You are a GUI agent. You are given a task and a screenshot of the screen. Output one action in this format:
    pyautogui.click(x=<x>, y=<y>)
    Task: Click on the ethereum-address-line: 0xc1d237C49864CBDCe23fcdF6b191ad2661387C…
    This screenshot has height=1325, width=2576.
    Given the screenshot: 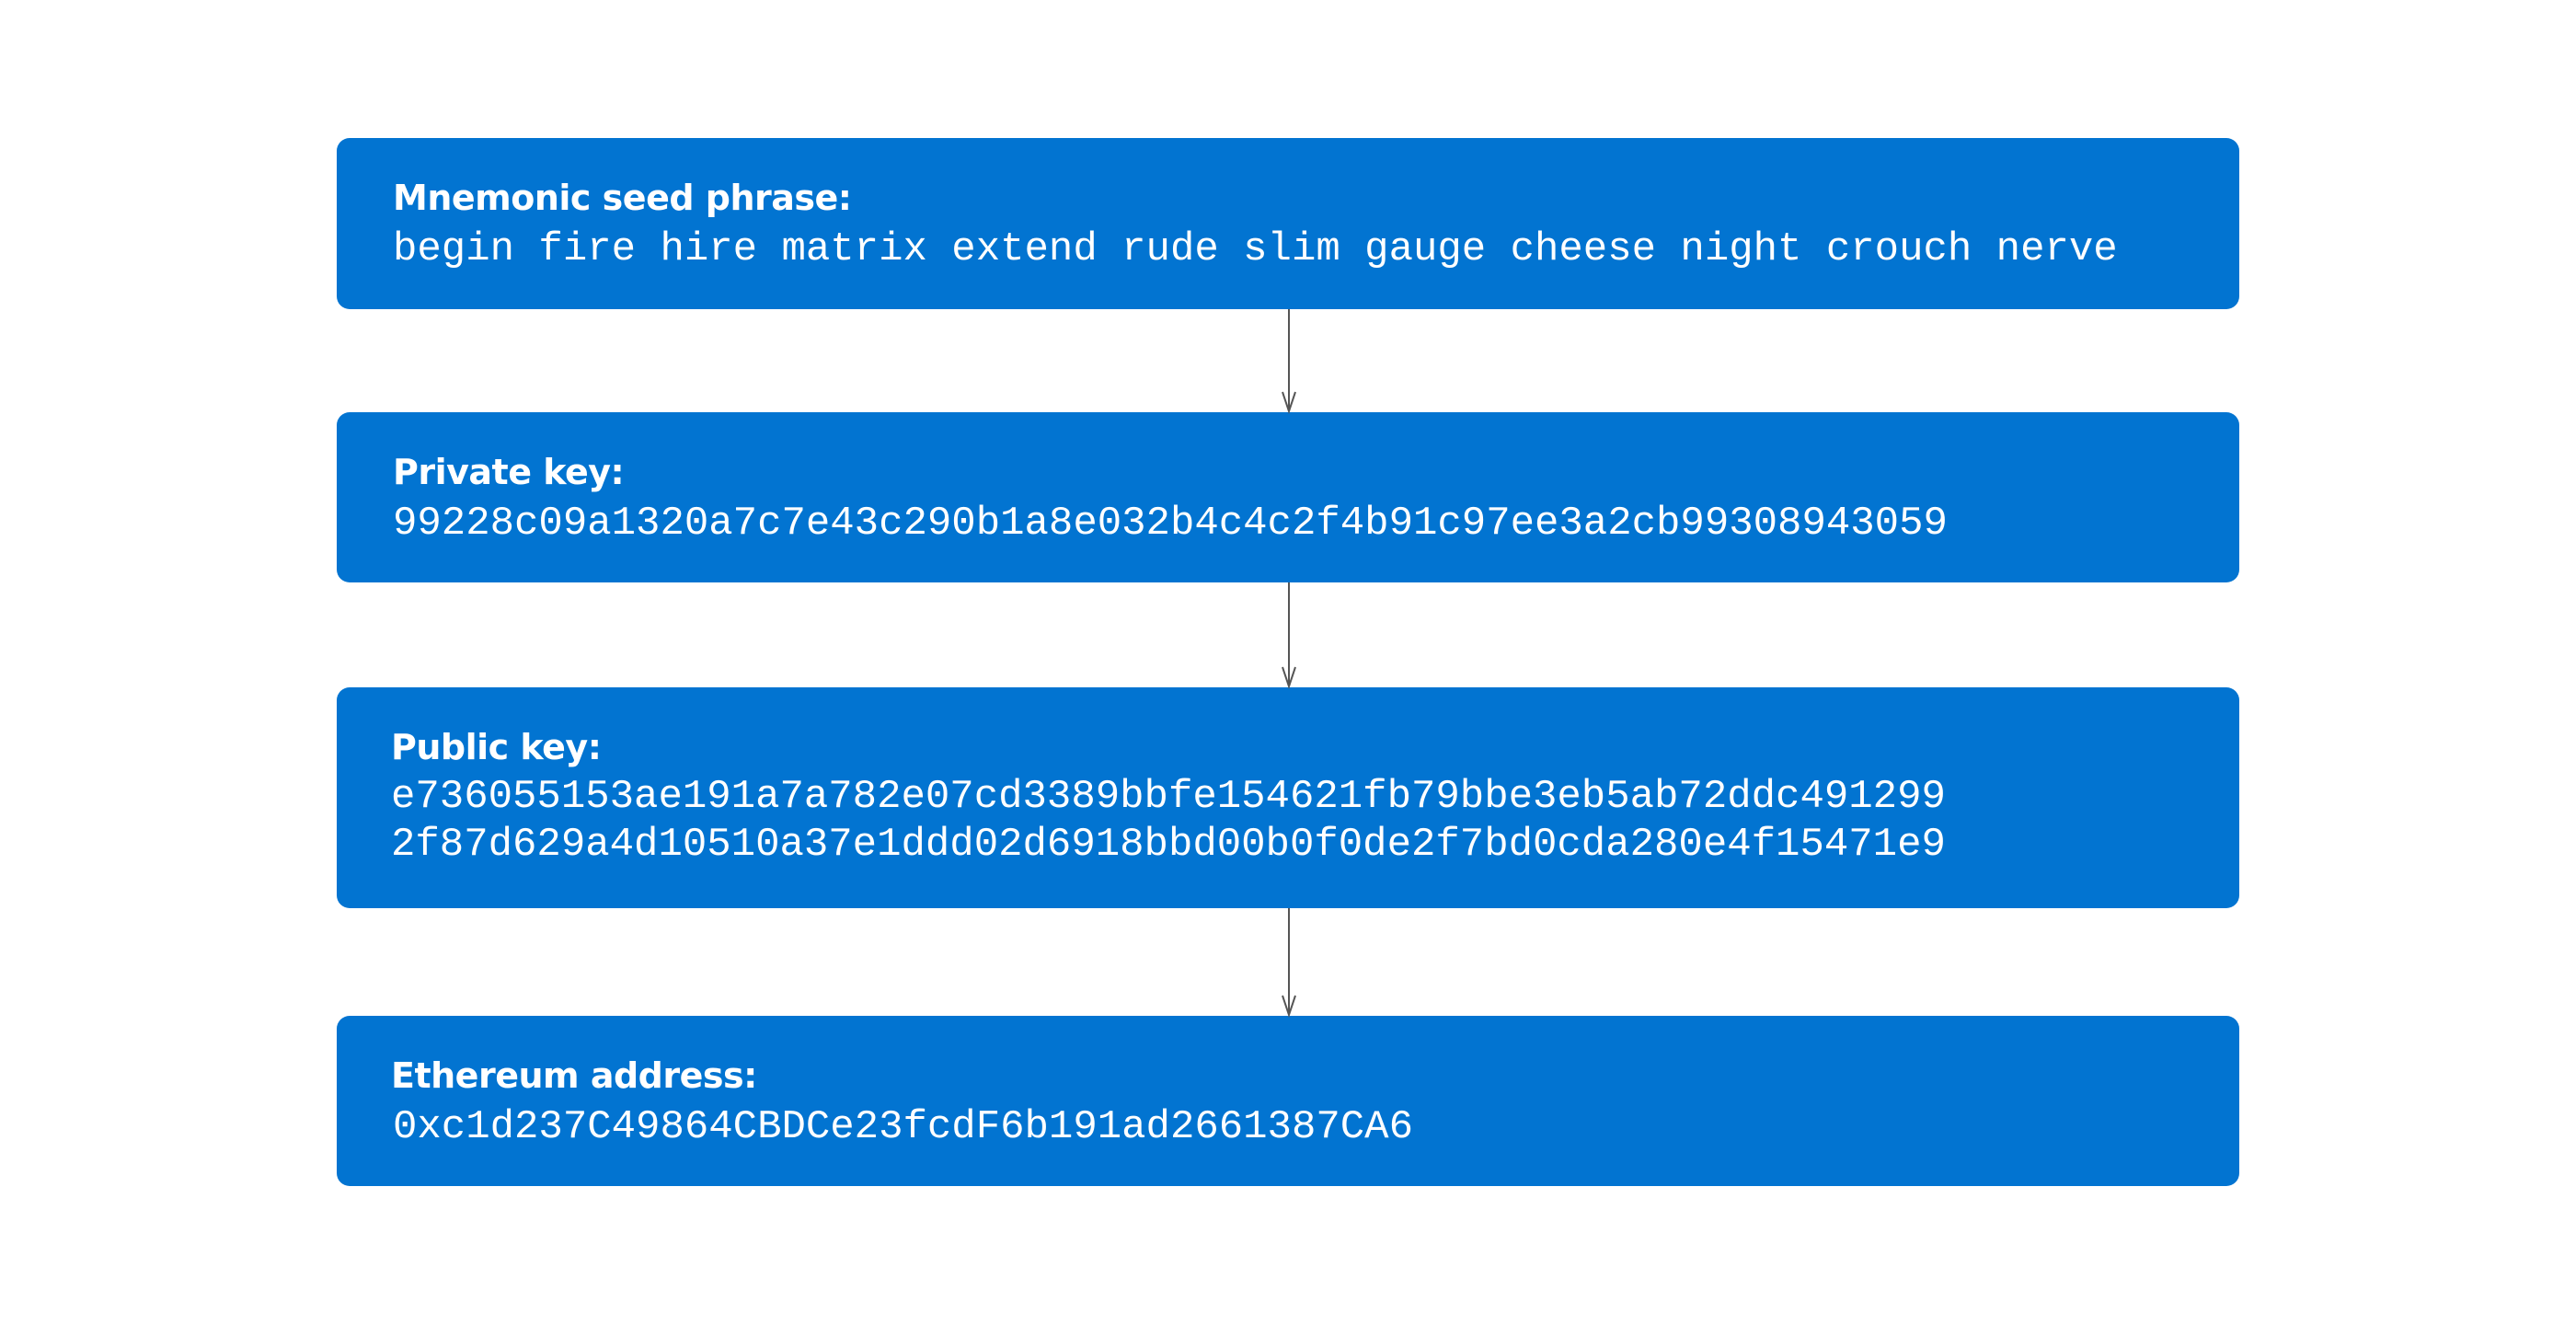 What is the action you would take?
    pyautogui.click(x=903, y=1127)
    